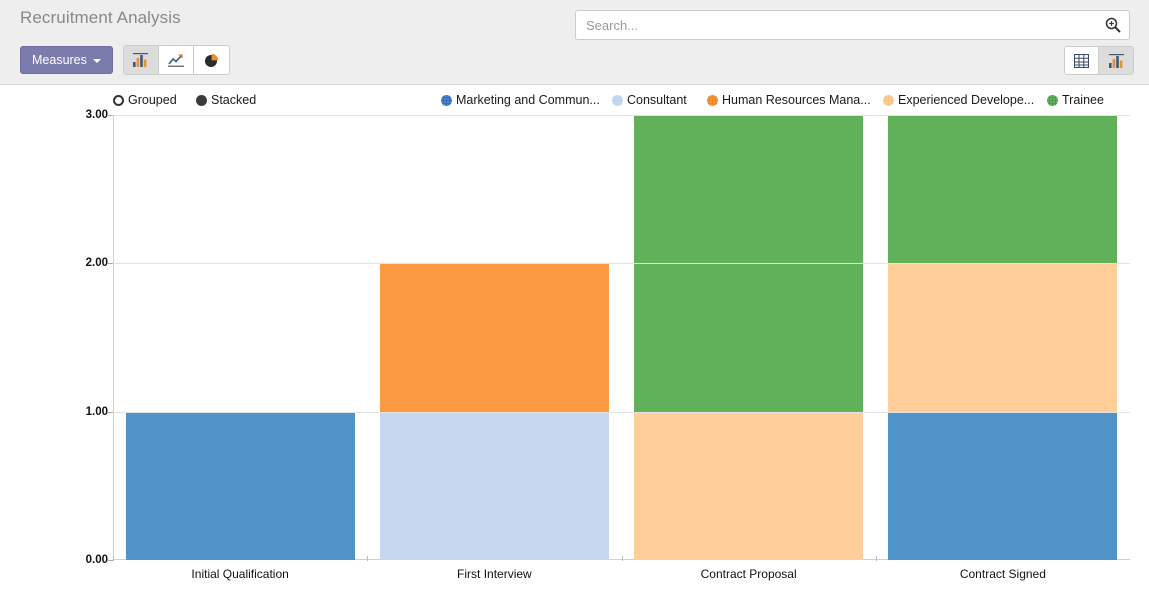 The width and height of the screenshot is (1149, 610). I want to click on line-chart-button, so click(176, 60).